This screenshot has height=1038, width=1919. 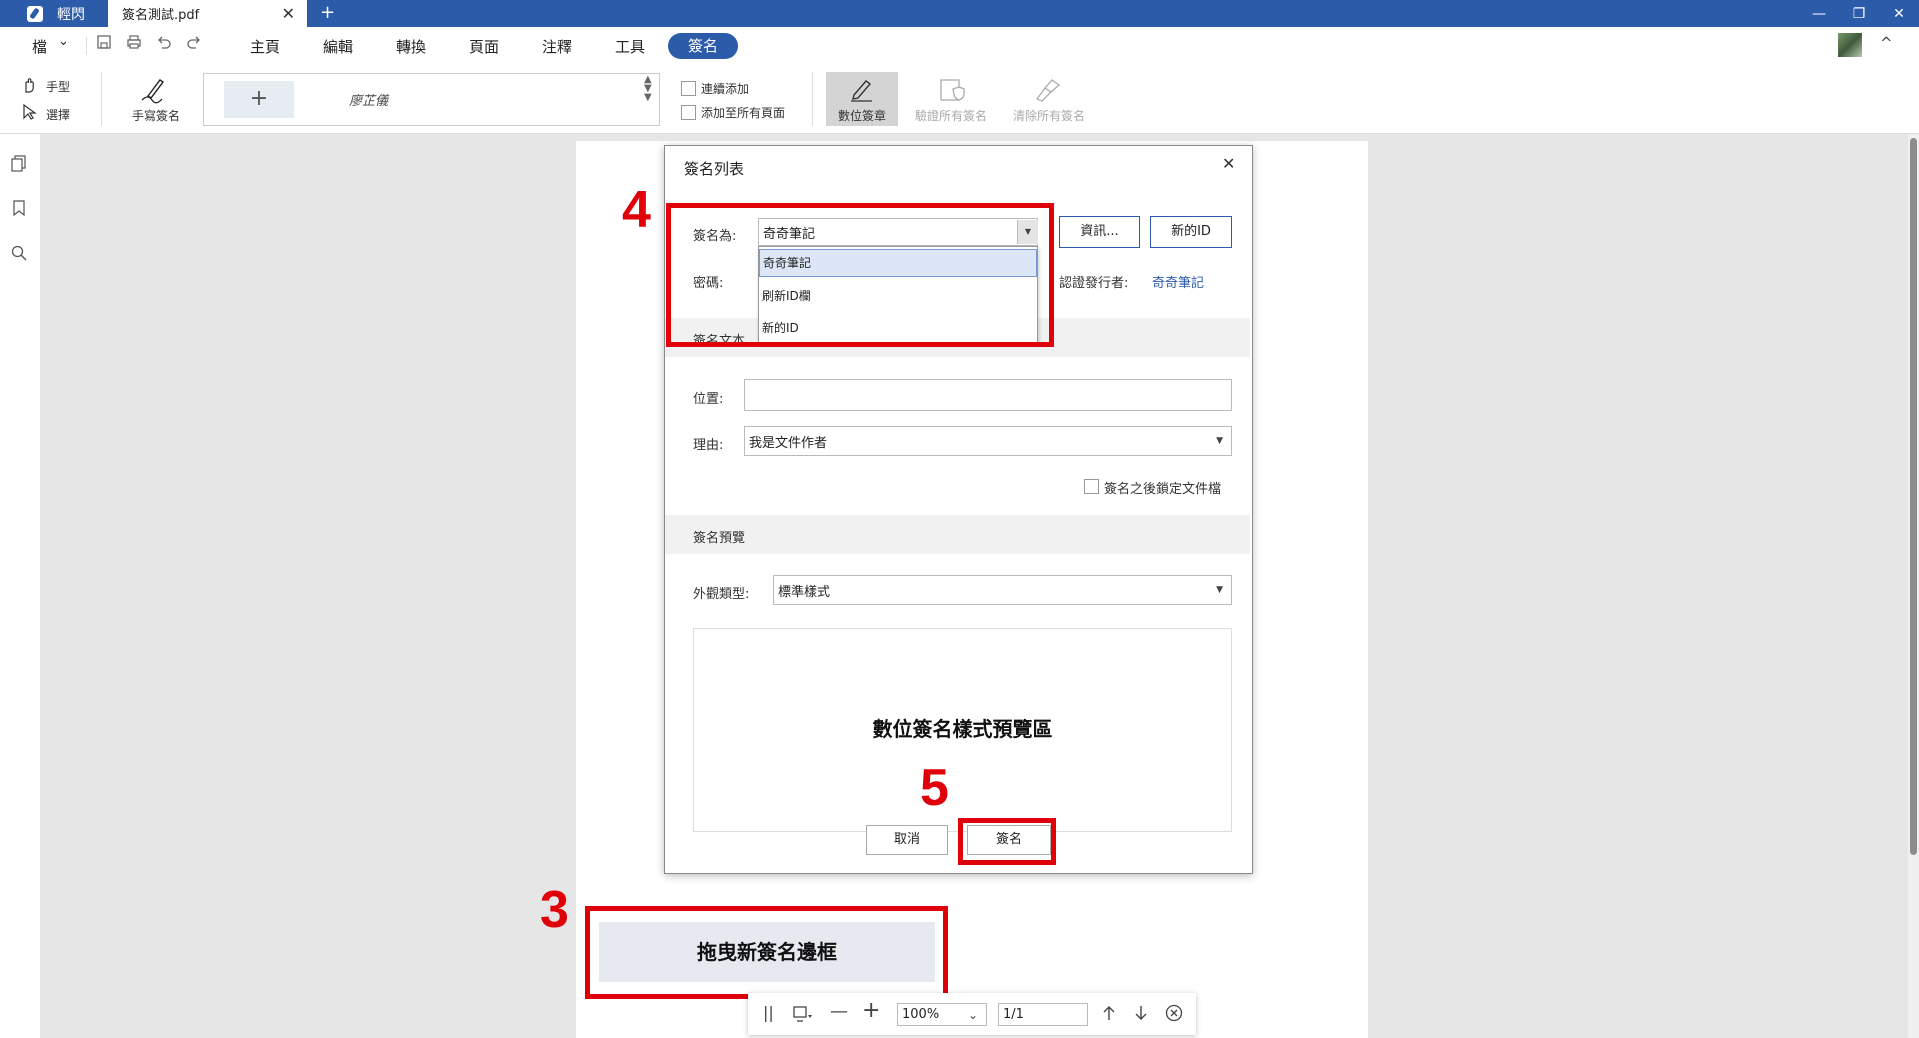 What do you see at coordinates (134, 44) in the screenshot?
I see `print-icon` at bounding box center [134, 44].